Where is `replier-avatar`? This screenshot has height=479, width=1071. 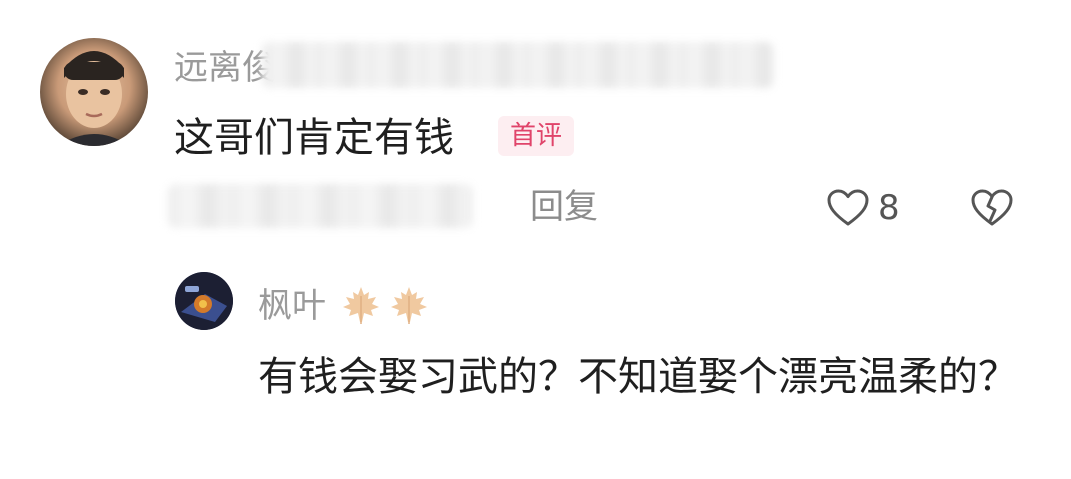
replier-avatar is located at coordinates (204, 301).